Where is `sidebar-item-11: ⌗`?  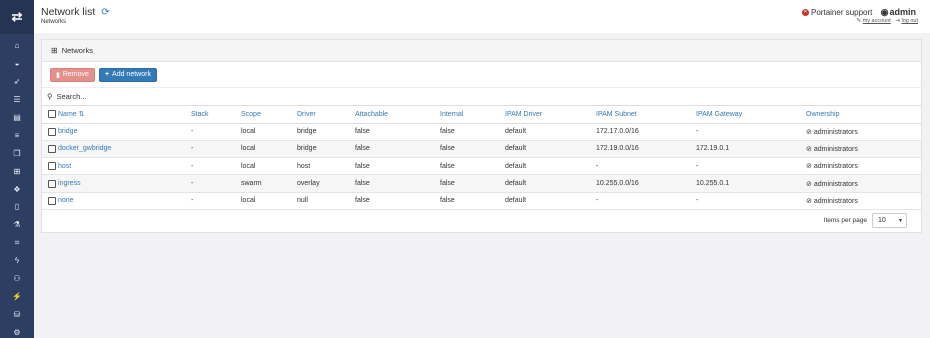
sidebar-item-11: ⌗ is located at coordinates (17, 243).